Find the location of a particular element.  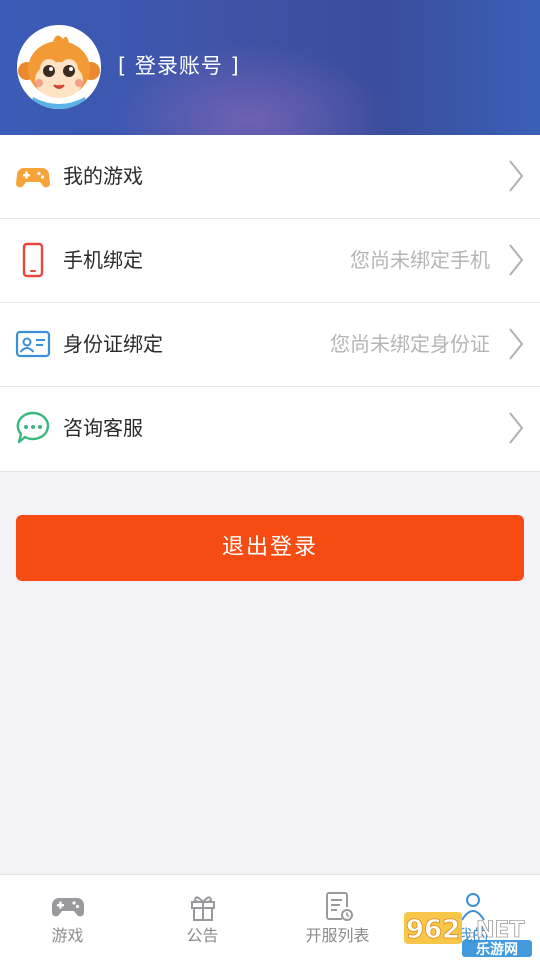

watermark-sub: 乐游网 is located at coordinates (497, 949).